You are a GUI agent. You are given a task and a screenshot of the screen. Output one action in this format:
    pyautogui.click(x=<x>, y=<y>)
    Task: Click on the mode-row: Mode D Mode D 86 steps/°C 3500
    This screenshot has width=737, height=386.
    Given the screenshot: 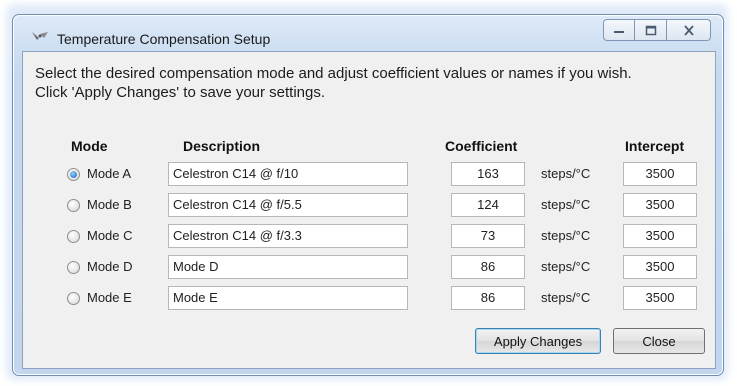 What is the action you would take?
    pyautogui.click(x=369, y=268)
    